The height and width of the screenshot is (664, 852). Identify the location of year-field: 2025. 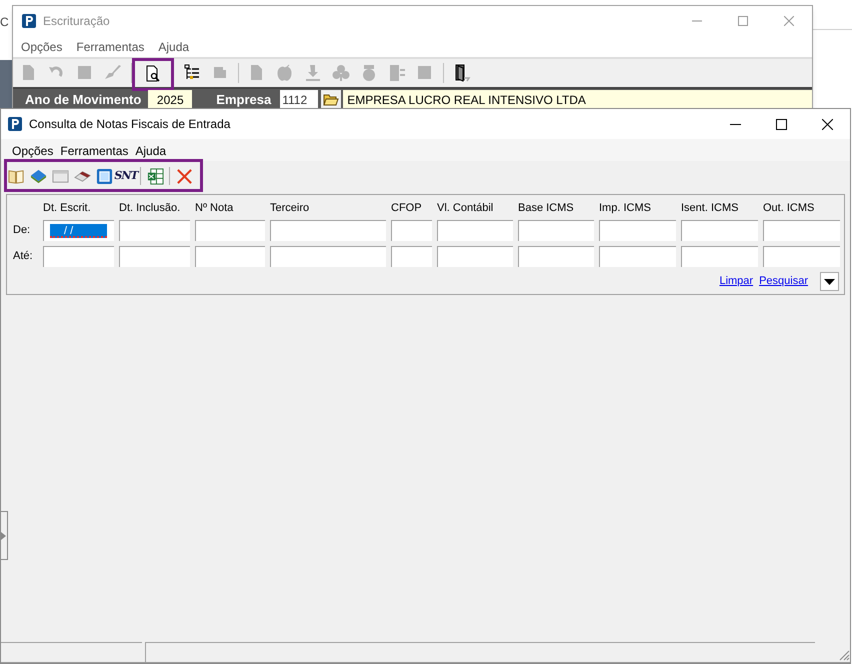
(170, 100).